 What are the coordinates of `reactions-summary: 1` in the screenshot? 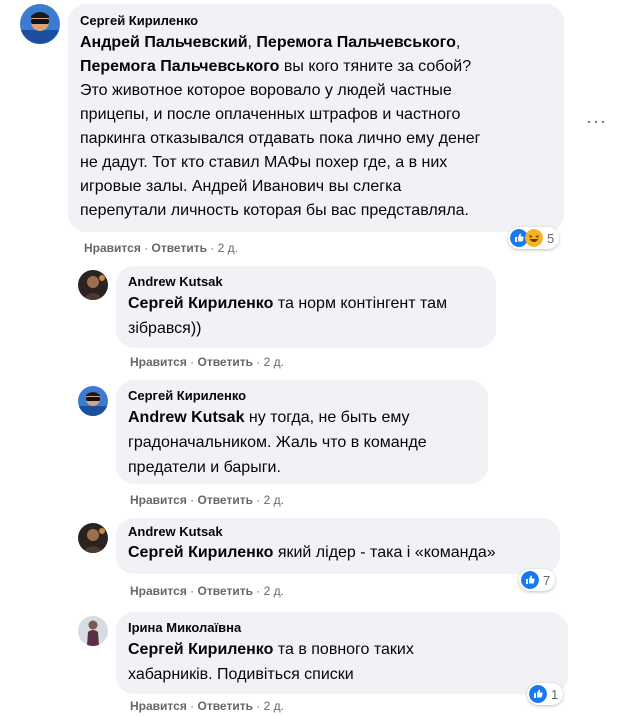 It's located at (545, 694).